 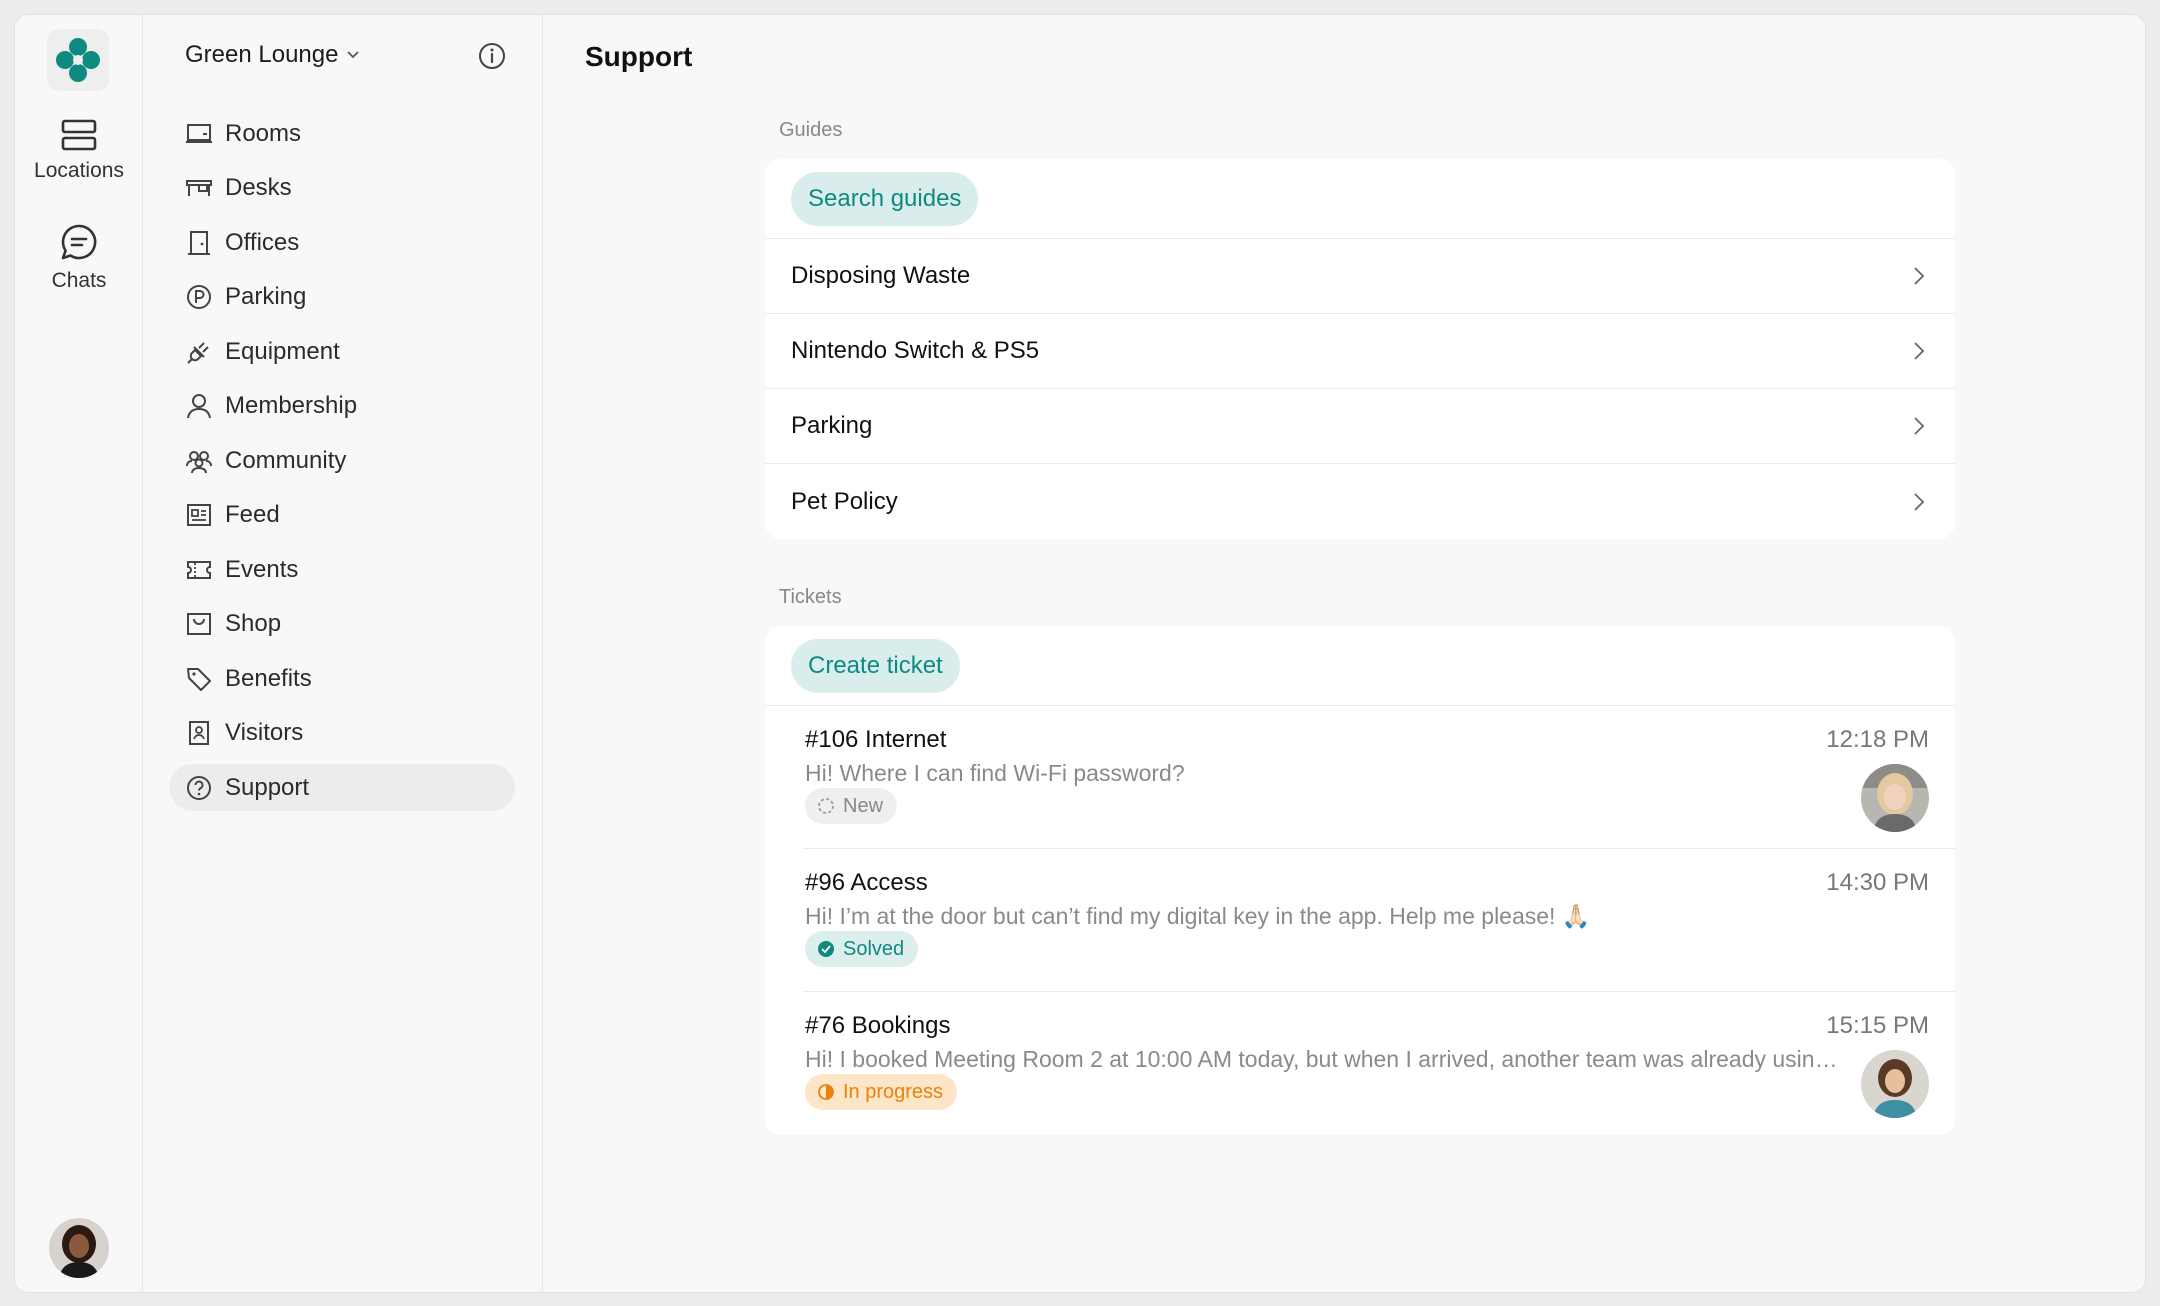 What do you see at coordinates (342, 515) in the screenshot?
I see `sidebar-item-feed: Feed` at bounding box center [342, 515].